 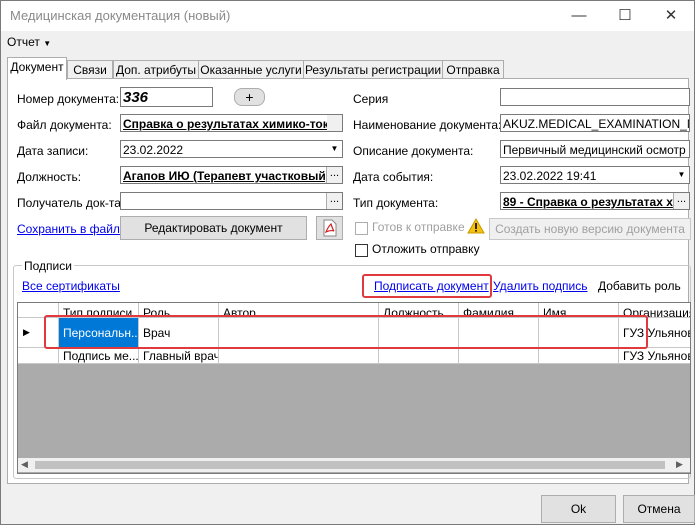 I want to click on tab-registration-results: Результаты регистрации, so click(x=373, y=69).